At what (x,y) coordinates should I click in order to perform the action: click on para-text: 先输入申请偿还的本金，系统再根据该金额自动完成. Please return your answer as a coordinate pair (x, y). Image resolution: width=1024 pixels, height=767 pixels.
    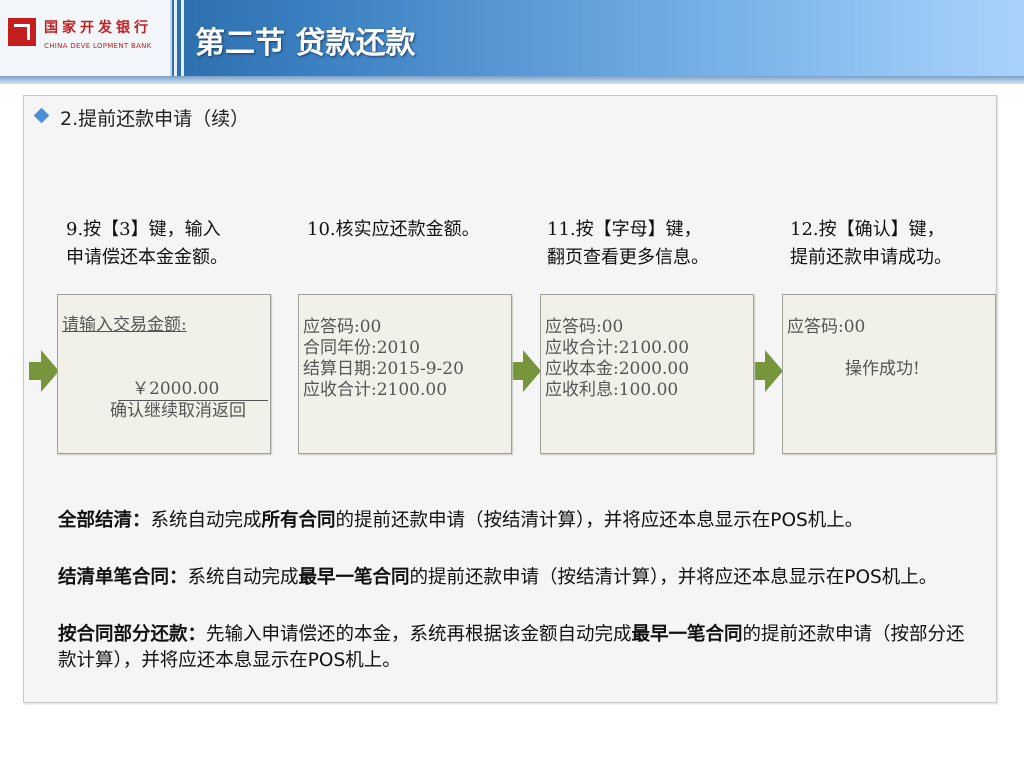
    Looking at the image, I should click on (419, 634).